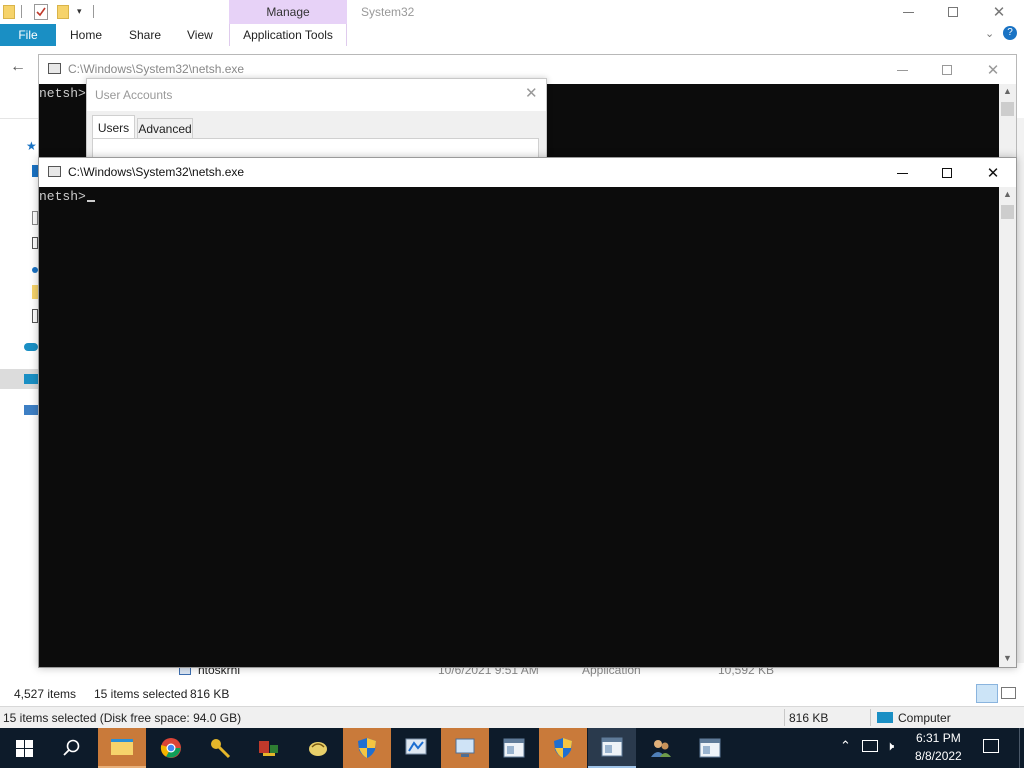 This screenshot has width=1024, height=768. What do you see at coordinates (938, 738) in the screenshot?
I see `clock-time: 6:31 PM` at bounding box center [938, 738].